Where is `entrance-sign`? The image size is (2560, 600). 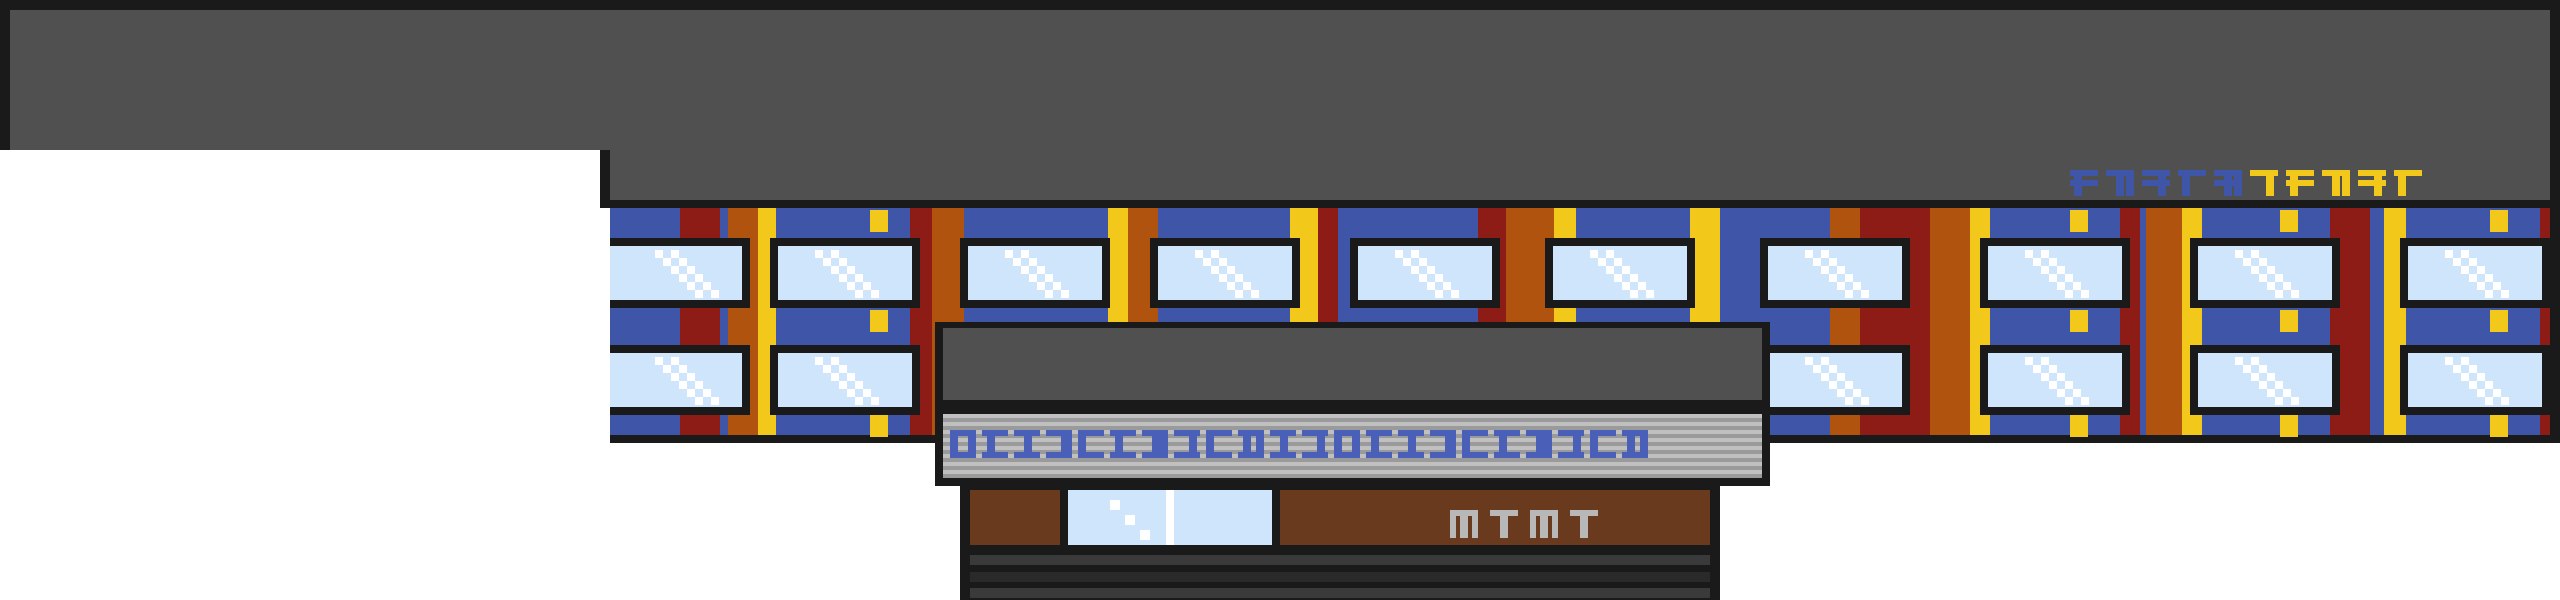
entrance-sign is located at coordinates (1352, 447).